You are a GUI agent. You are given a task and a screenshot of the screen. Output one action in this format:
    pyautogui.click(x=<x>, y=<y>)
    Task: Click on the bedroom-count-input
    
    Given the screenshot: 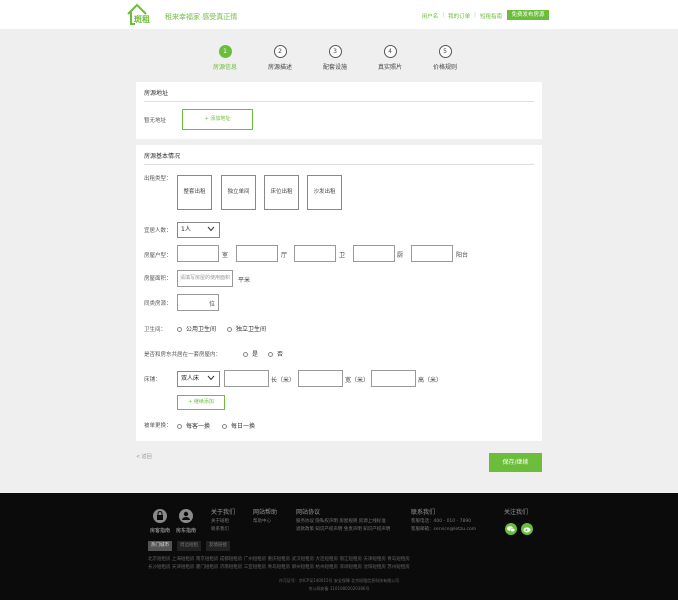 What is the action you would take?
    pyautogui.click(x=198, y=253)
    